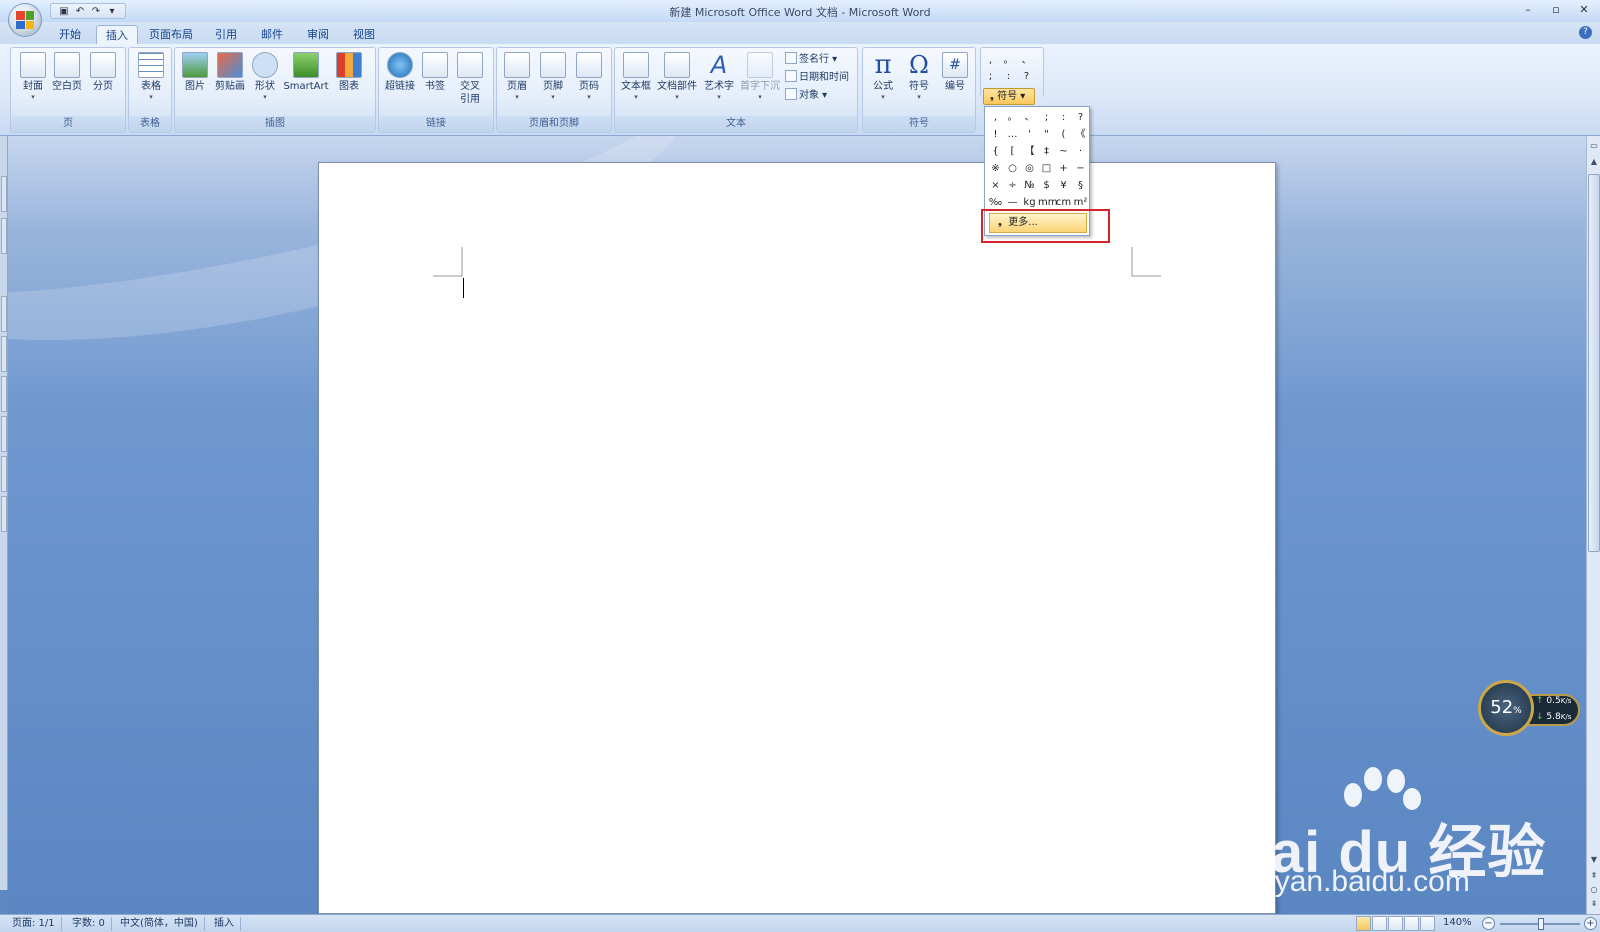 The height and width of the screenshot is (932, 1600). I want to click on scroll-down-icon: ▼, so click(1594, 860).